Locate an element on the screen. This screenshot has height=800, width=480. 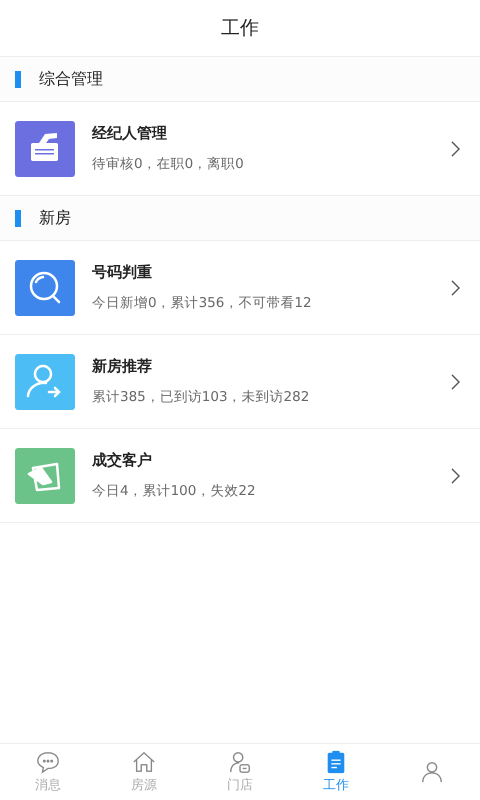
item-summary: 今日新增0，累计356，不可带看12 is located at coordinates (202, 303).